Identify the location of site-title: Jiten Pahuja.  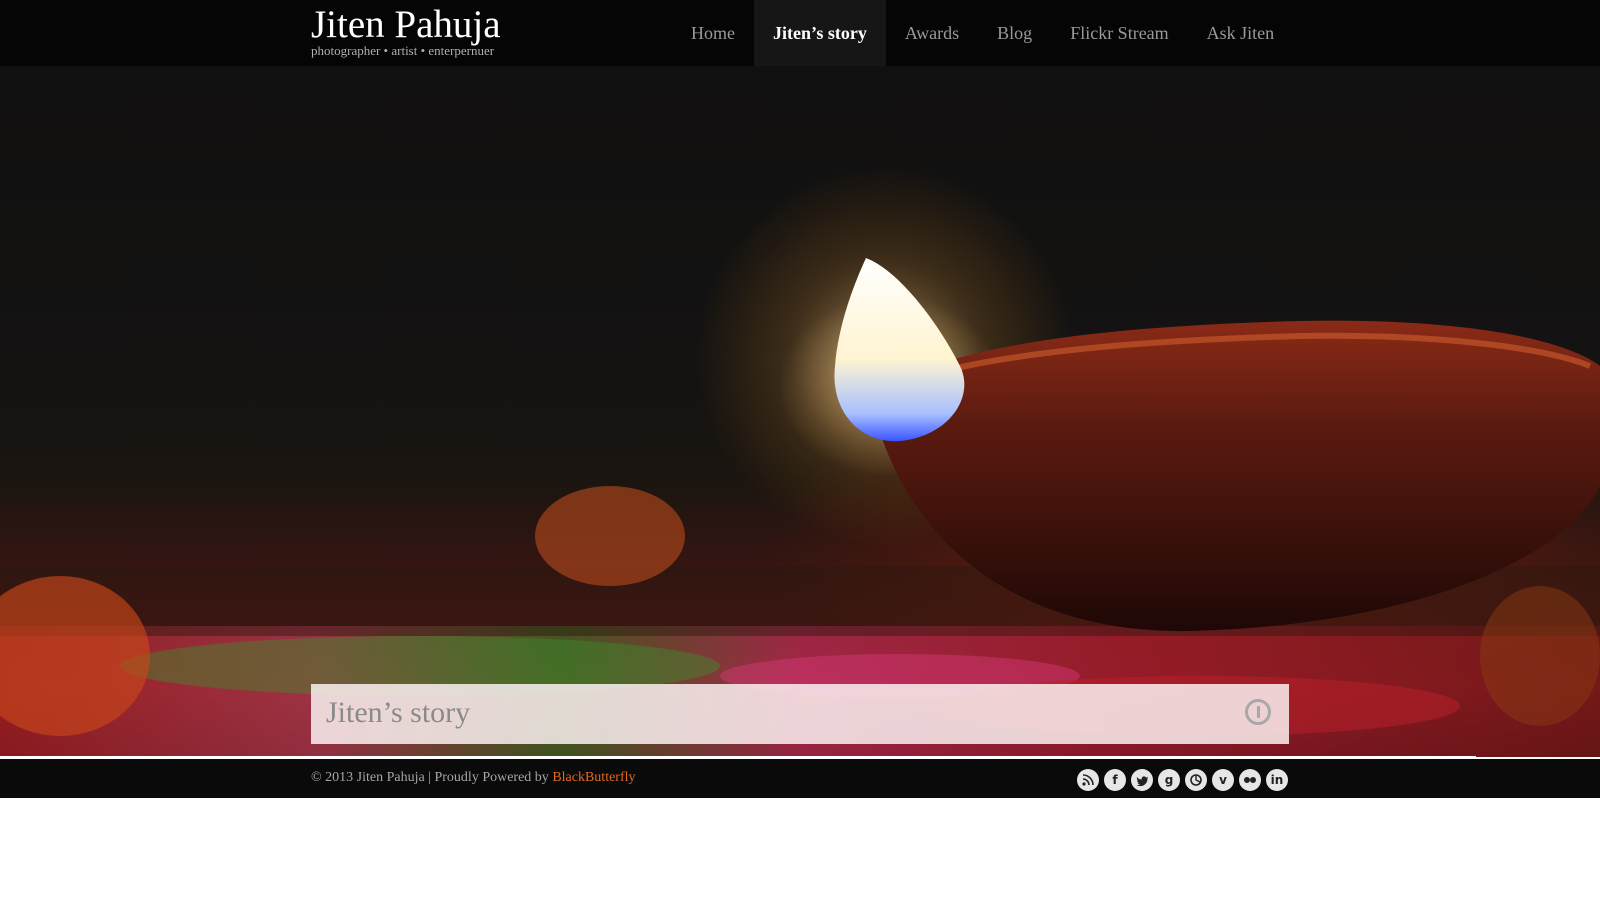
(406, 25).